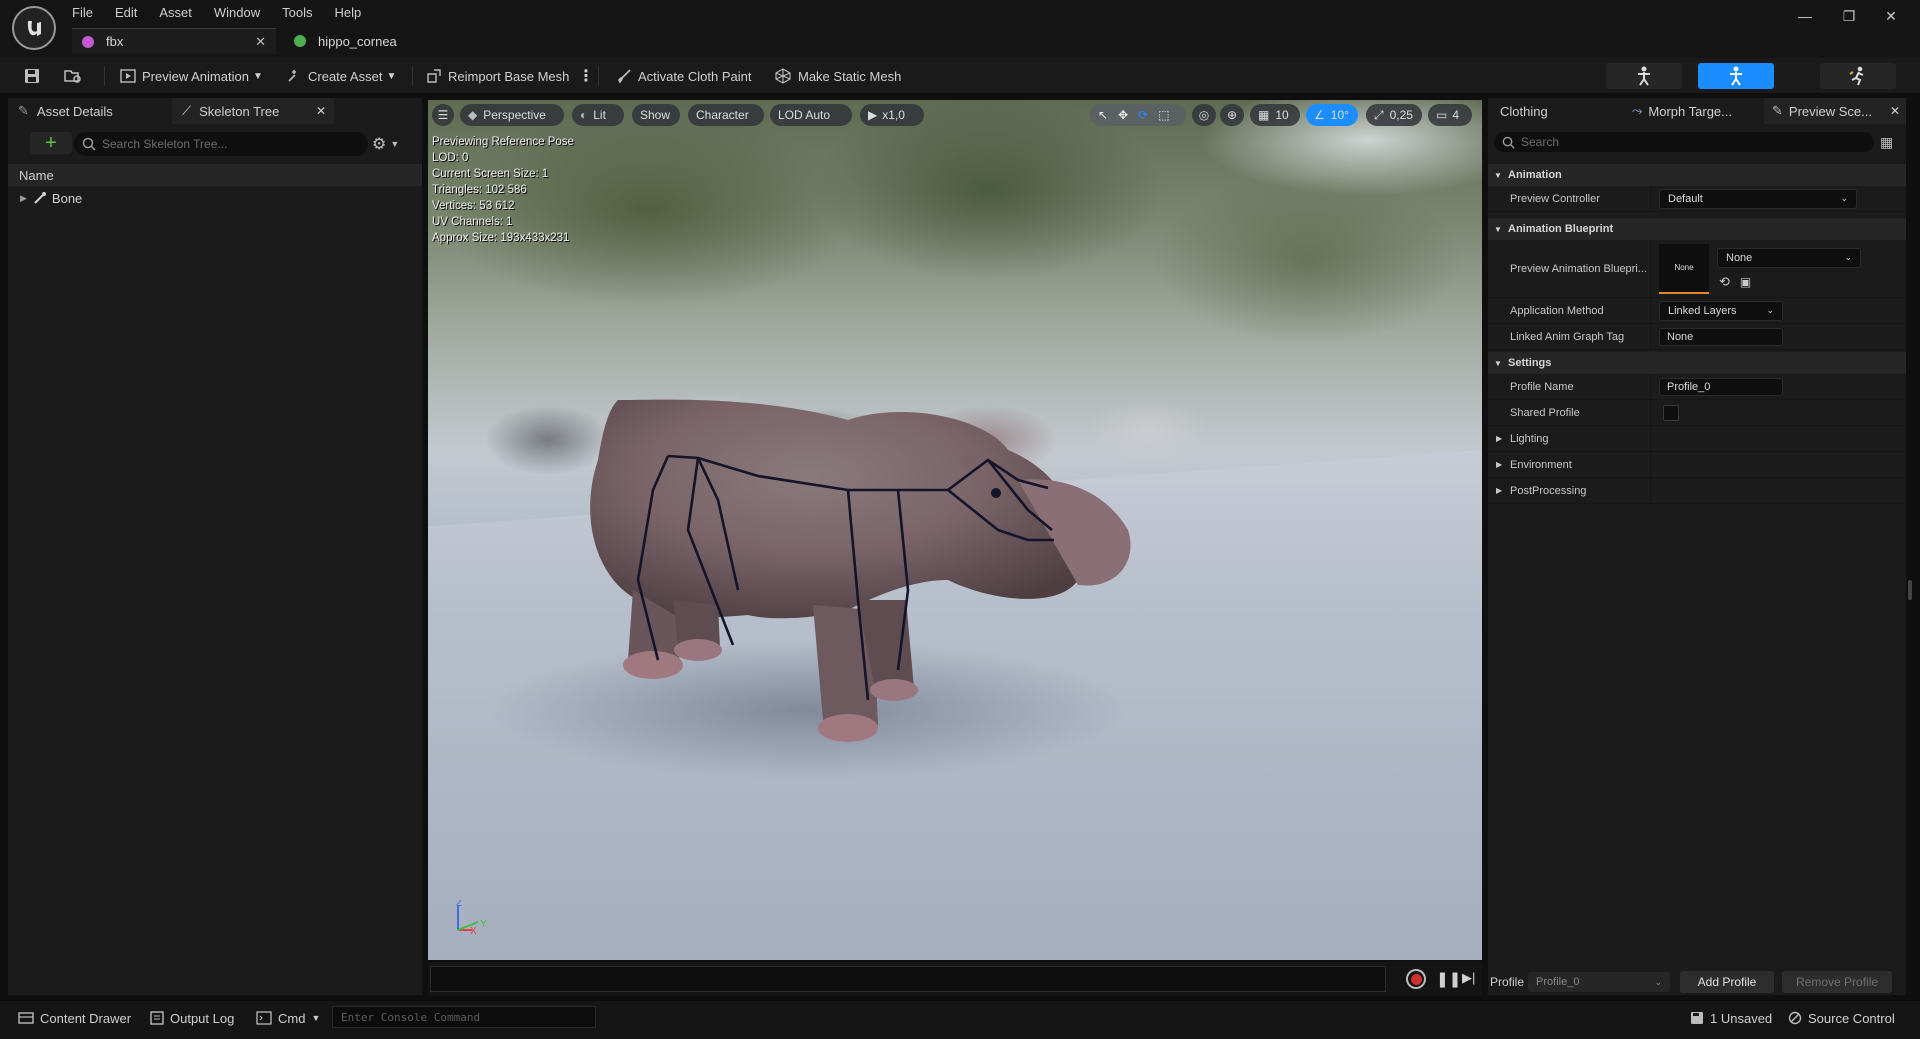 The width and height of the screenshot is (1920, 1039). I want to click on tab-skeleton-tree: ⟋ Skeleton Tree ✕, so click(253, 111).